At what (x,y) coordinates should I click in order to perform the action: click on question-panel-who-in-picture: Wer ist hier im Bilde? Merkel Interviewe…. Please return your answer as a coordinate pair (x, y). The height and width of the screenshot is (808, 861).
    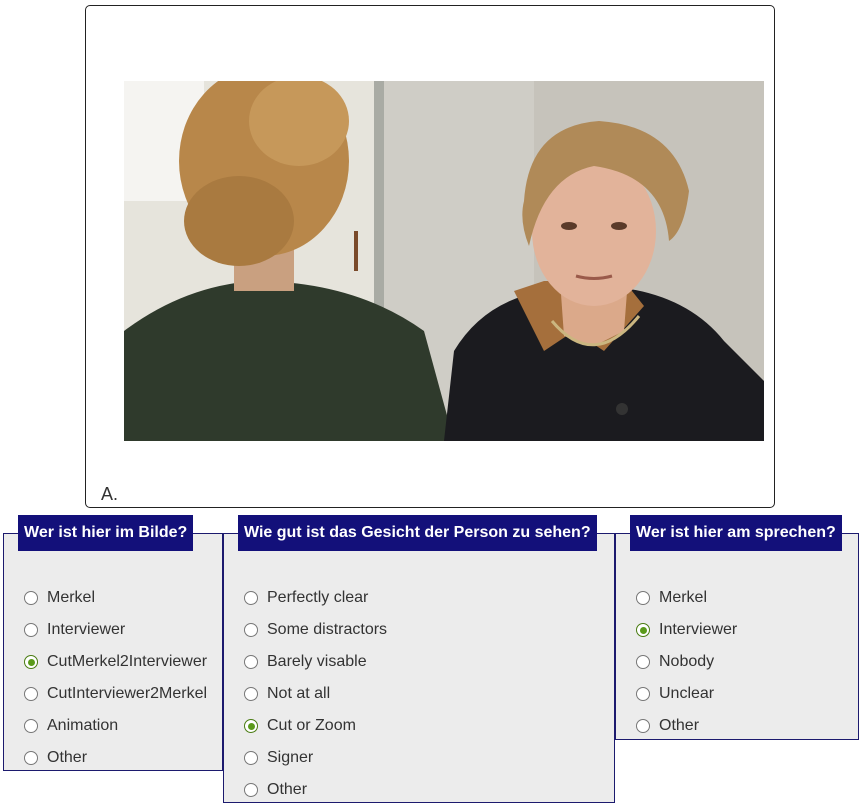
    Looking at the image, I should click on (113, 644).